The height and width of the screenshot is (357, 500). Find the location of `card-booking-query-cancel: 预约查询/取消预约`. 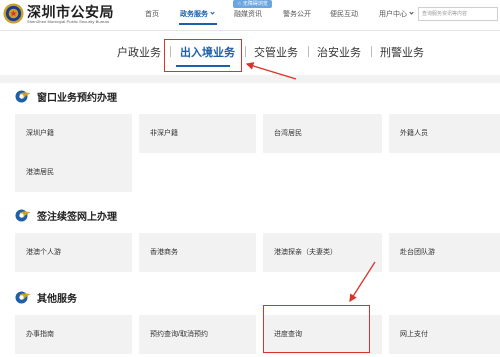

card-booking-query-cancel: 预约查询/取消预约 is located at coordinates (197, 334).